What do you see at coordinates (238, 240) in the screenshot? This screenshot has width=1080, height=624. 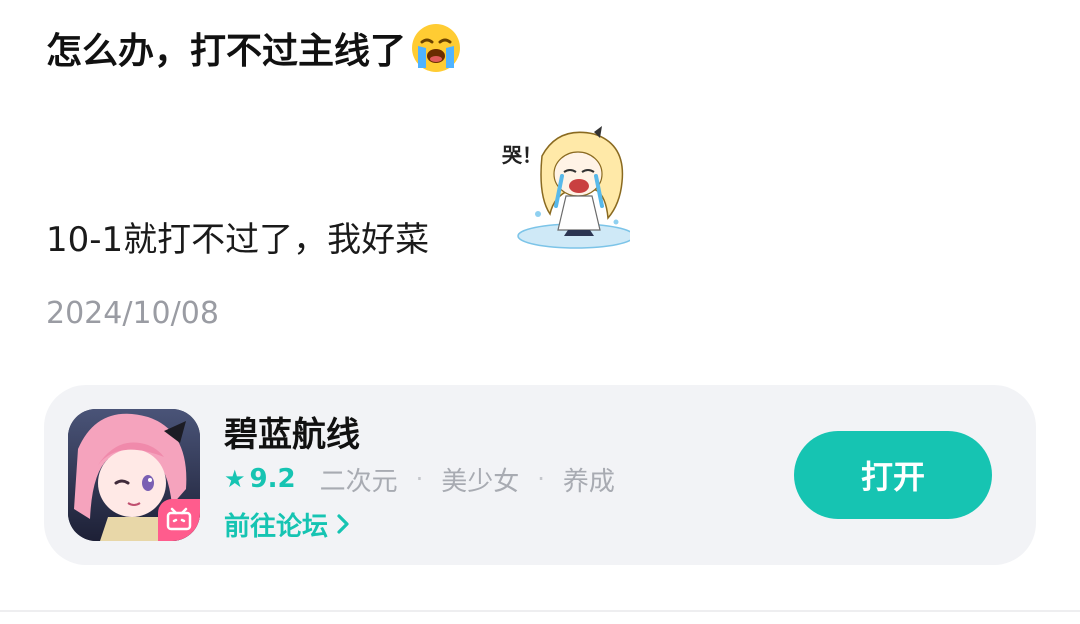 I see `post-body: 10-1就打不过了，我好菜` at bounding box center [238, 240].